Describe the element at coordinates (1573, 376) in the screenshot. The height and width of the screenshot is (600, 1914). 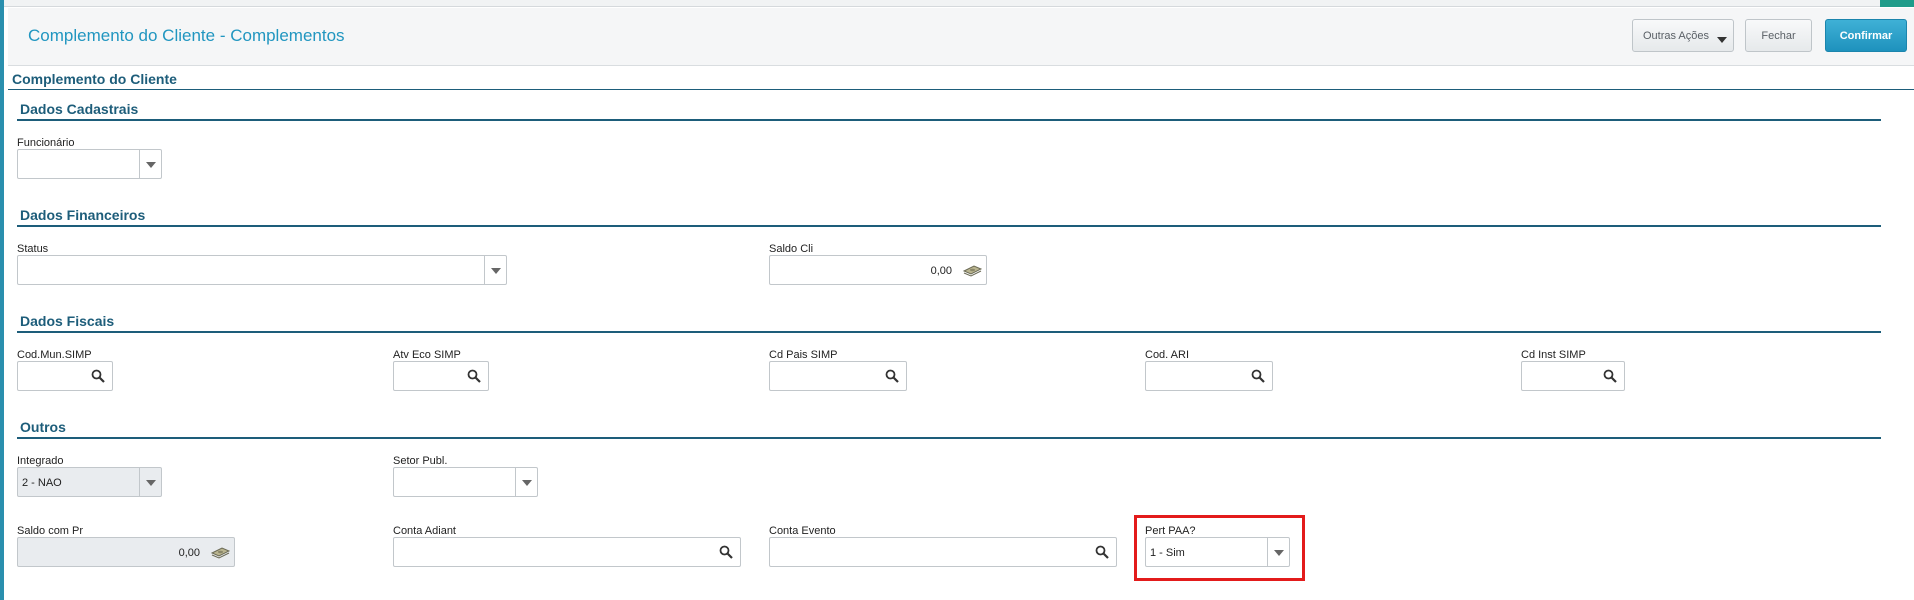
I see `cd-inst-simp-input` at that location.